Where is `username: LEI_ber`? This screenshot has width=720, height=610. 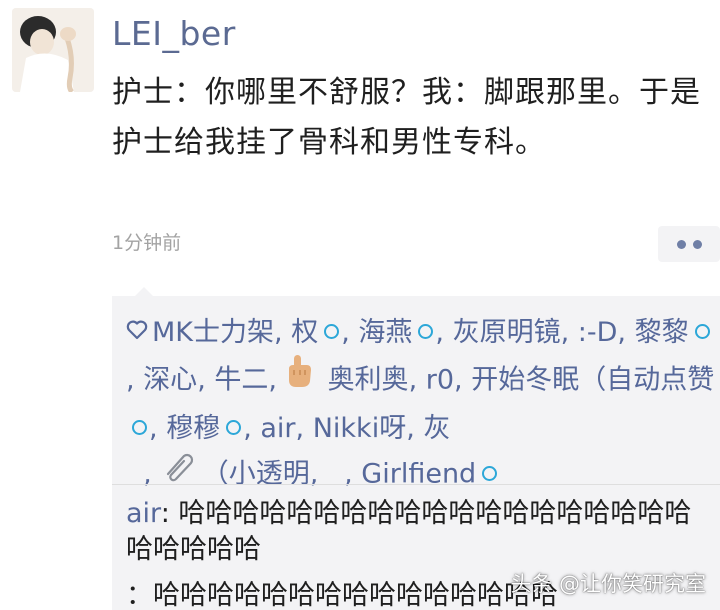
username: LEI_ber is located at coordinates (174, 33).